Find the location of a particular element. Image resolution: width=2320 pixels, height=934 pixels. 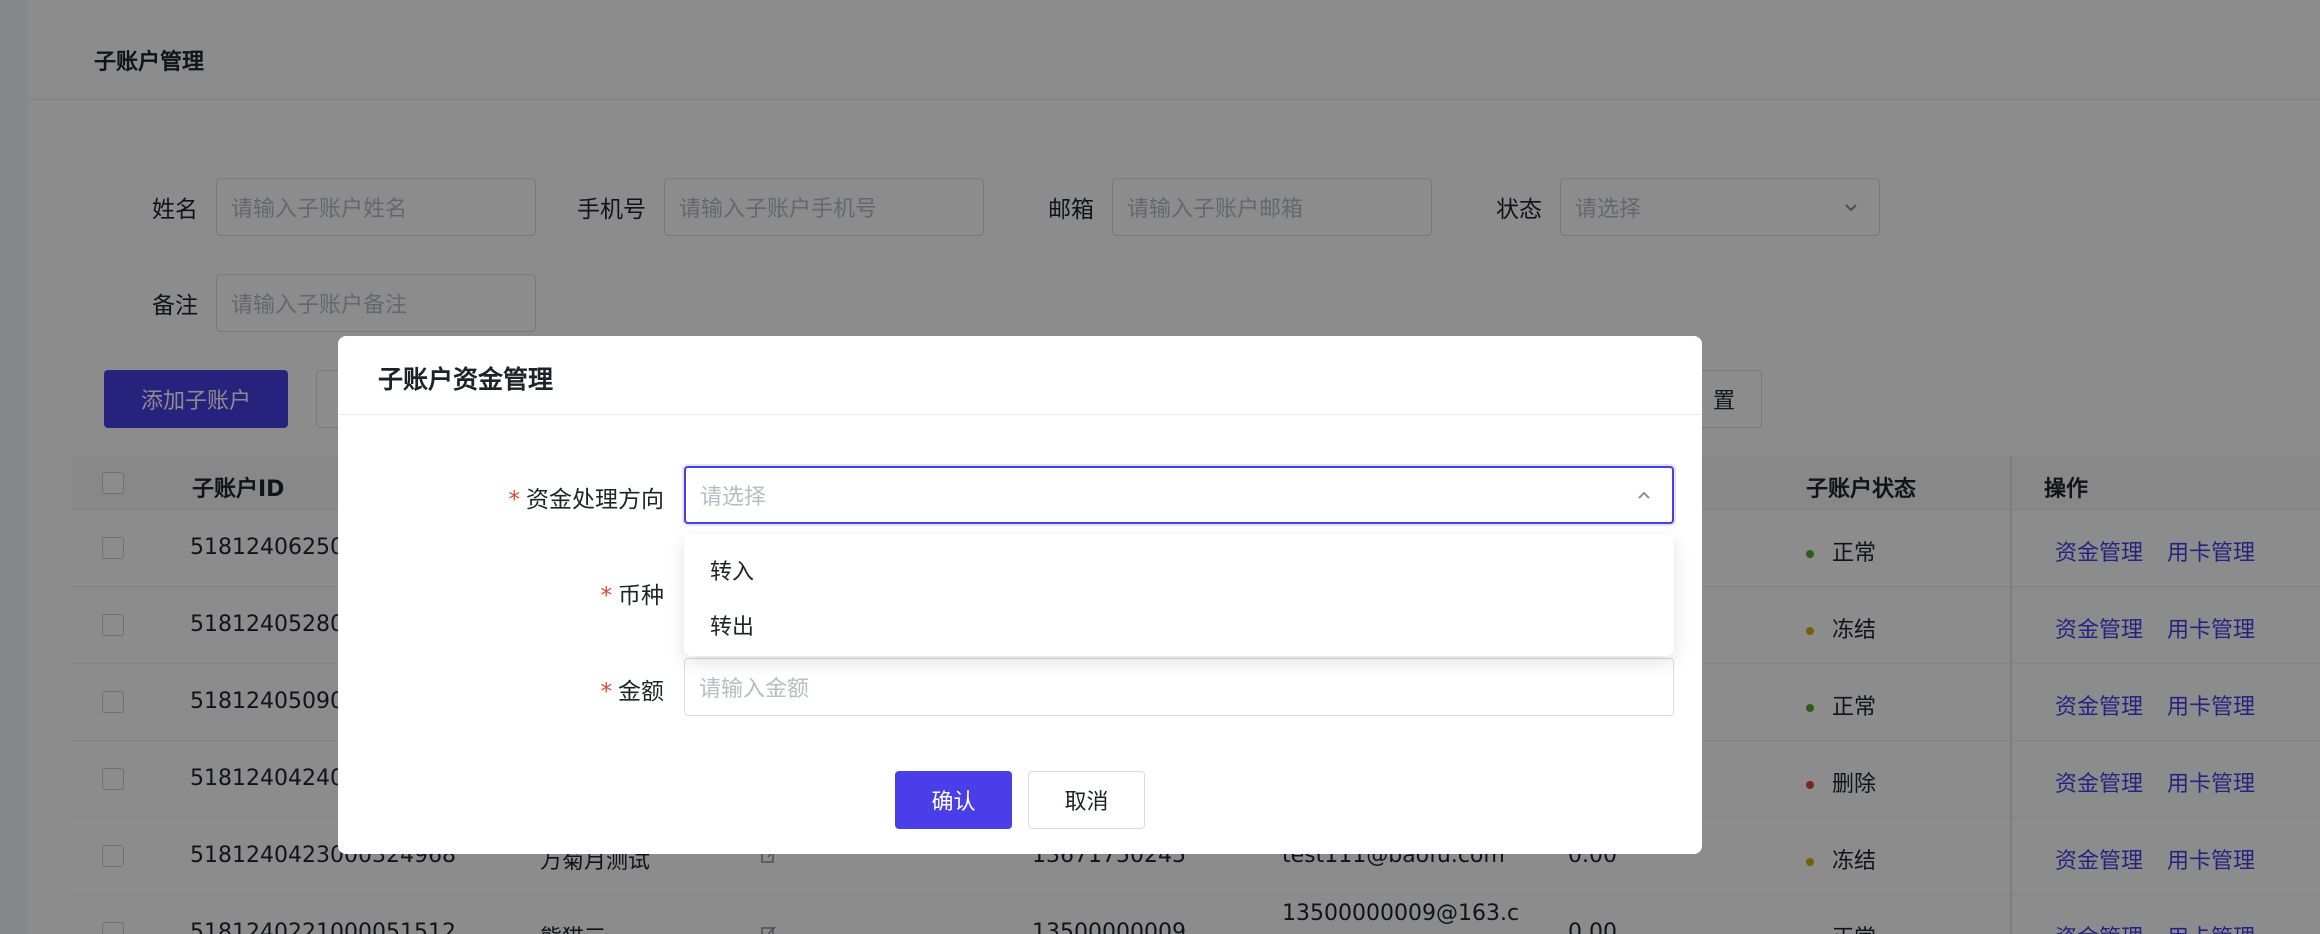

direction-label: * 资金处理方向 is located at coordinates (544, 497).